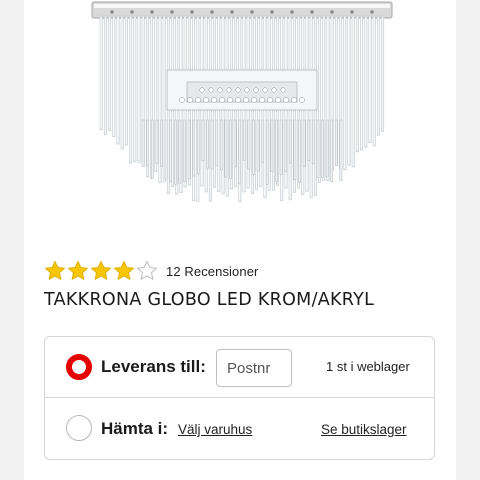 The height and width of the screenshot is (480, 480). Describe the element at coordinates (153, 366) in the screenshot. I see `delivery-label: Leverans till:` at that location.